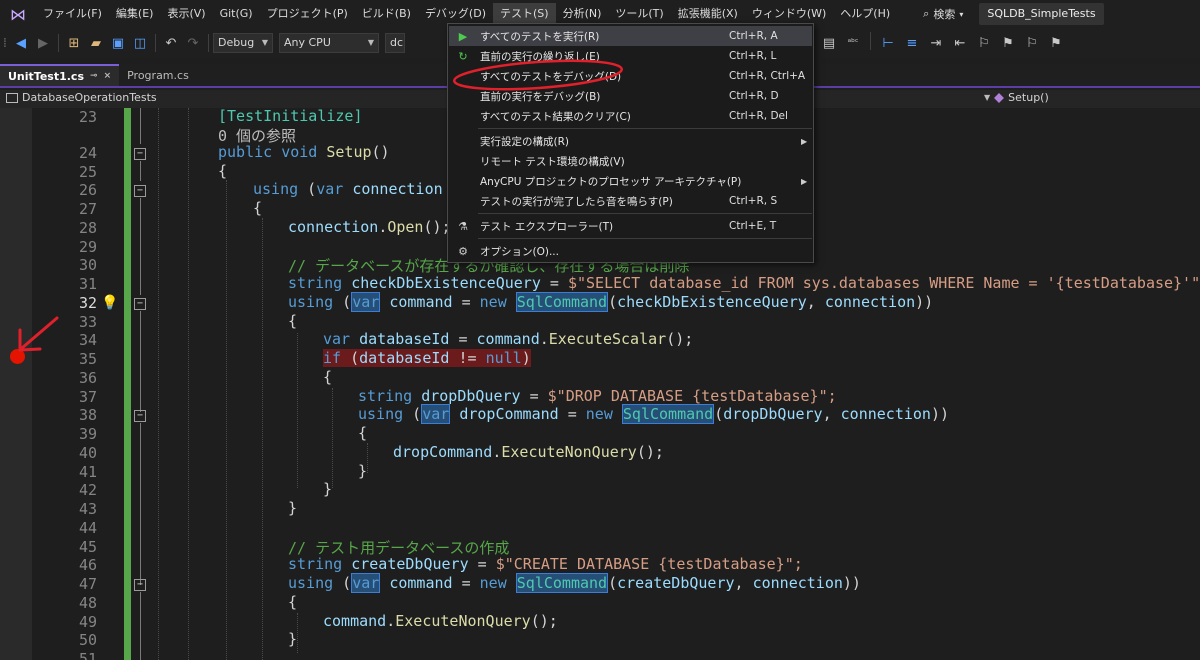 The width and height of the screenshot is (1200, 660). I want to click on line-number: 41, so click(87, 472).